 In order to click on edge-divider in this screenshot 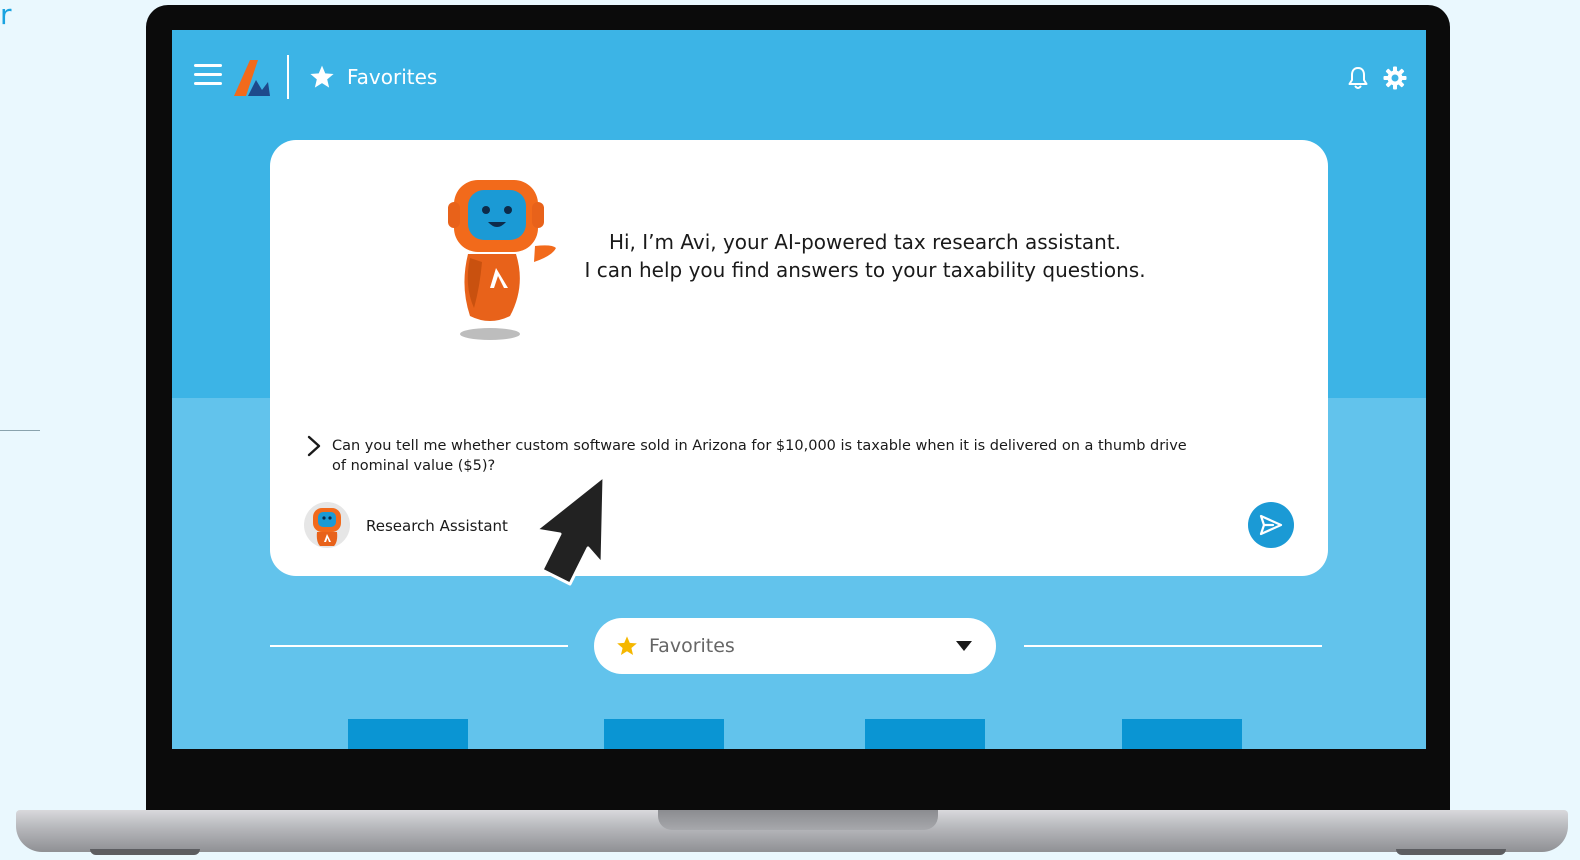, I will do `click(20, 430)`.